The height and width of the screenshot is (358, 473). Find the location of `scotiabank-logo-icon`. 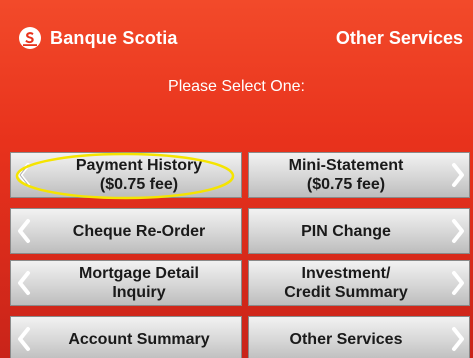

scotiabank-logo-icon is located at coordinates (30, 38).